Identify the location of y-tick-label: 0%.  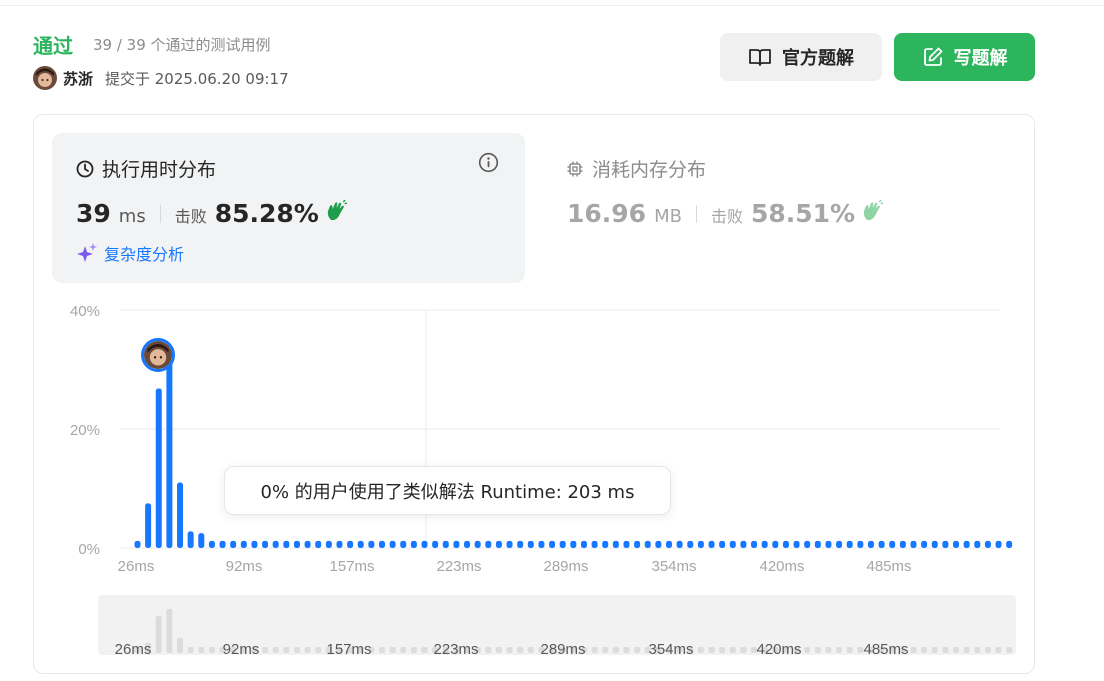
(89, 549).